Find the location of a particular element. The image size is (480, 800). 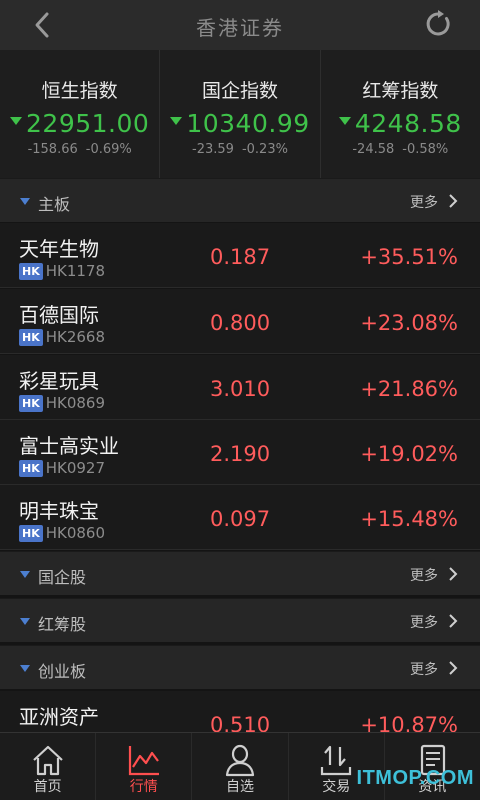

tab-label: 行情 is located at coordinates (143, 787).